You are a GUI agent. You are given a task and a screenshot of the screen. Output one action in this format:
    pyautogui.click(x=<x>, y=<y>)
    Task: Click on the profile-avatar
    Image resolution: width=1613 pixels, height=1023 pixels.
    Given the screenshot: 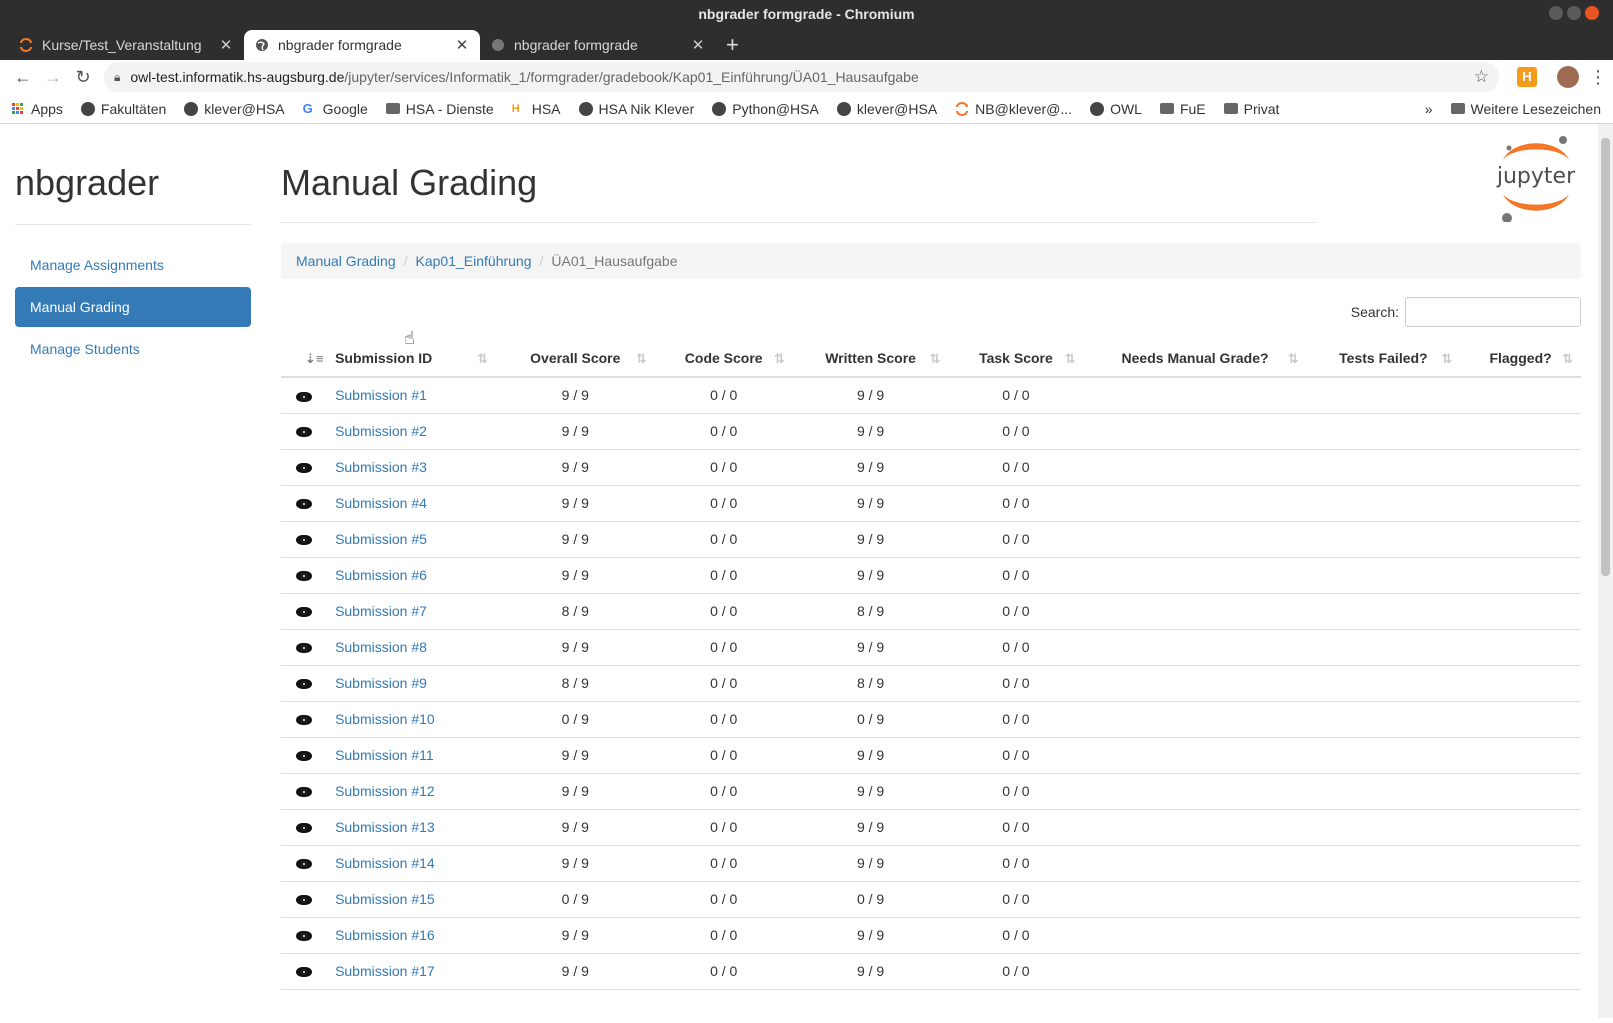 What is the action you would take?
    pyautogui.click(x=1568, y=77)
    